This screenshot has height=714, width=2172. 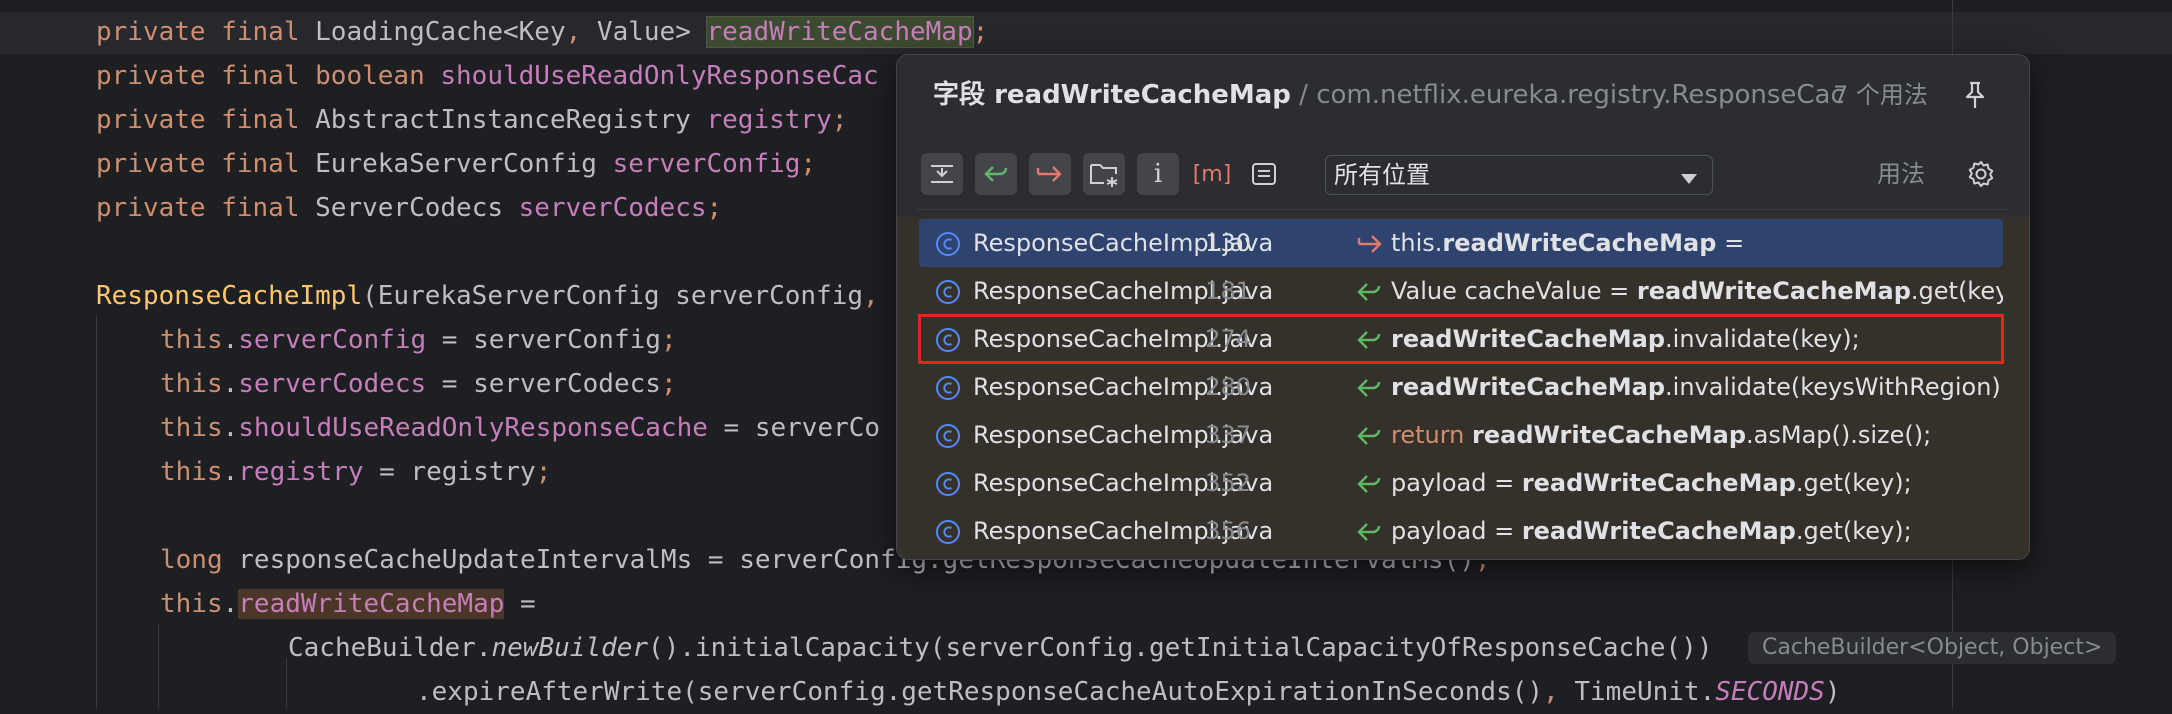 I want to click on info-icon: i, so click(x=1158, y=174).